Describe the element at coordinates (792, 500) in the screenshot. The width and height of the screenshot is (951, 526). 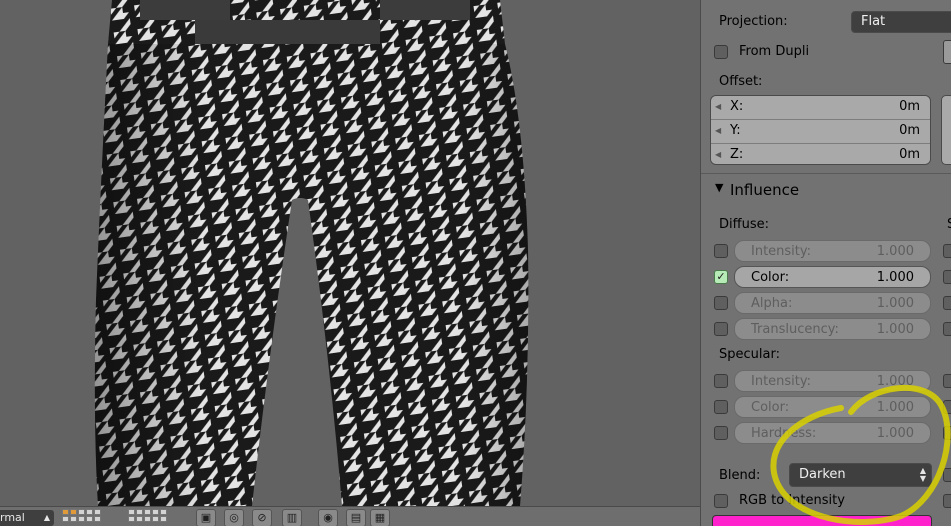
I see `rgb-to-intensity-label: RGB to Intensity` at that location.